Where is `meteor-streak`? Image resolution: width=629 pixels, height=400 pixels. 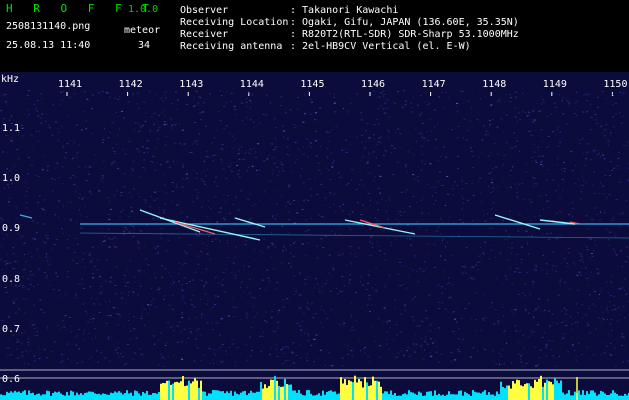 meteor-streak is located at coordinates (517, 222).